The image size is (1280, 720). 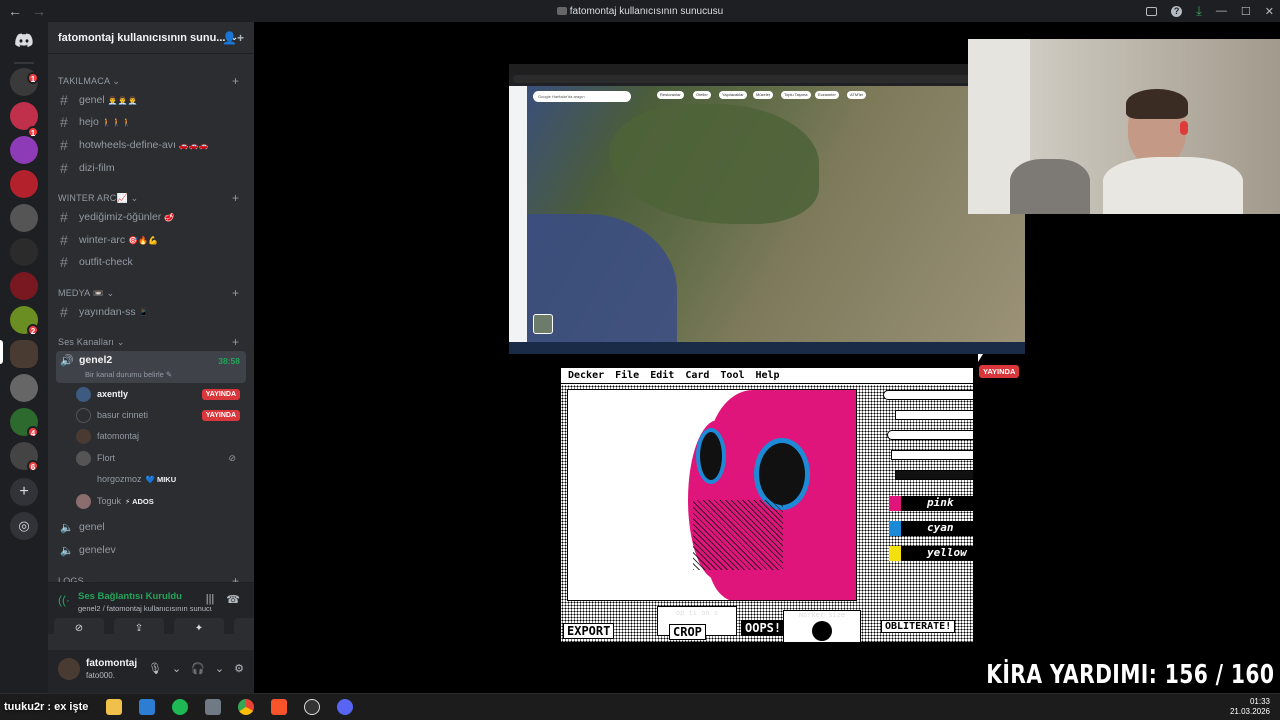 What do you see at coordinates (233, 38) in the screenshot?
I see `invite-people-icon: 👤+` at bounding box center [233, 38].